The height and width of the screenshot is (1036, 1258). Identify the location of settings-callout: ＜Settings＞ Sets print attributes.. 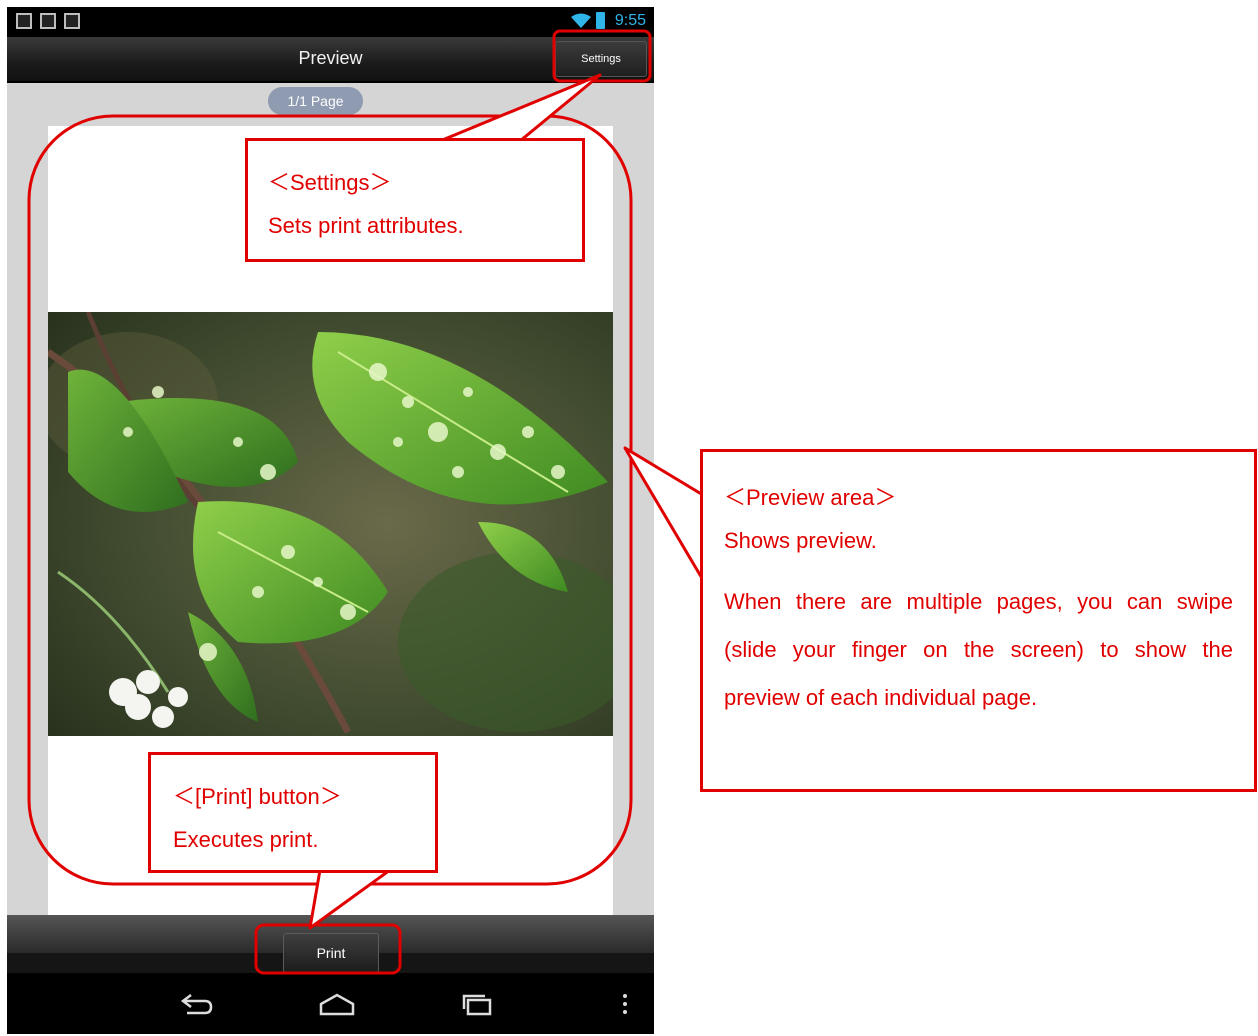
(415, 200).